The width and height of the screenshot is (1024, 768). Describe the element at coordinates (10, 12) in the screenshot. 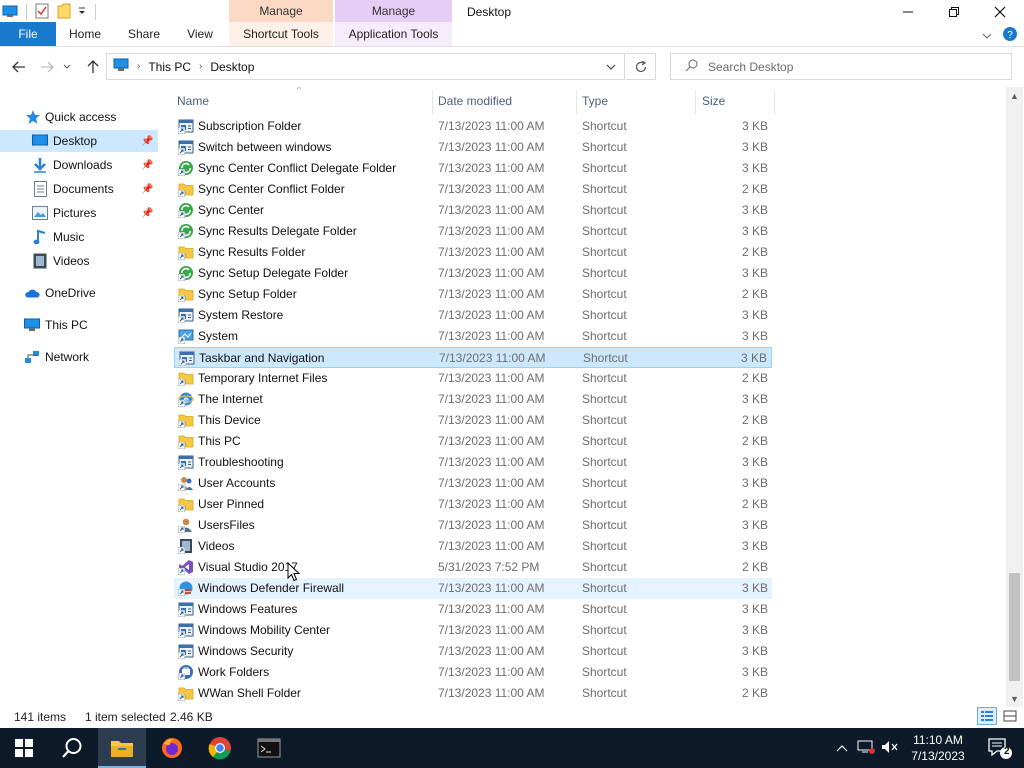

I see `computer-icon` at that location.